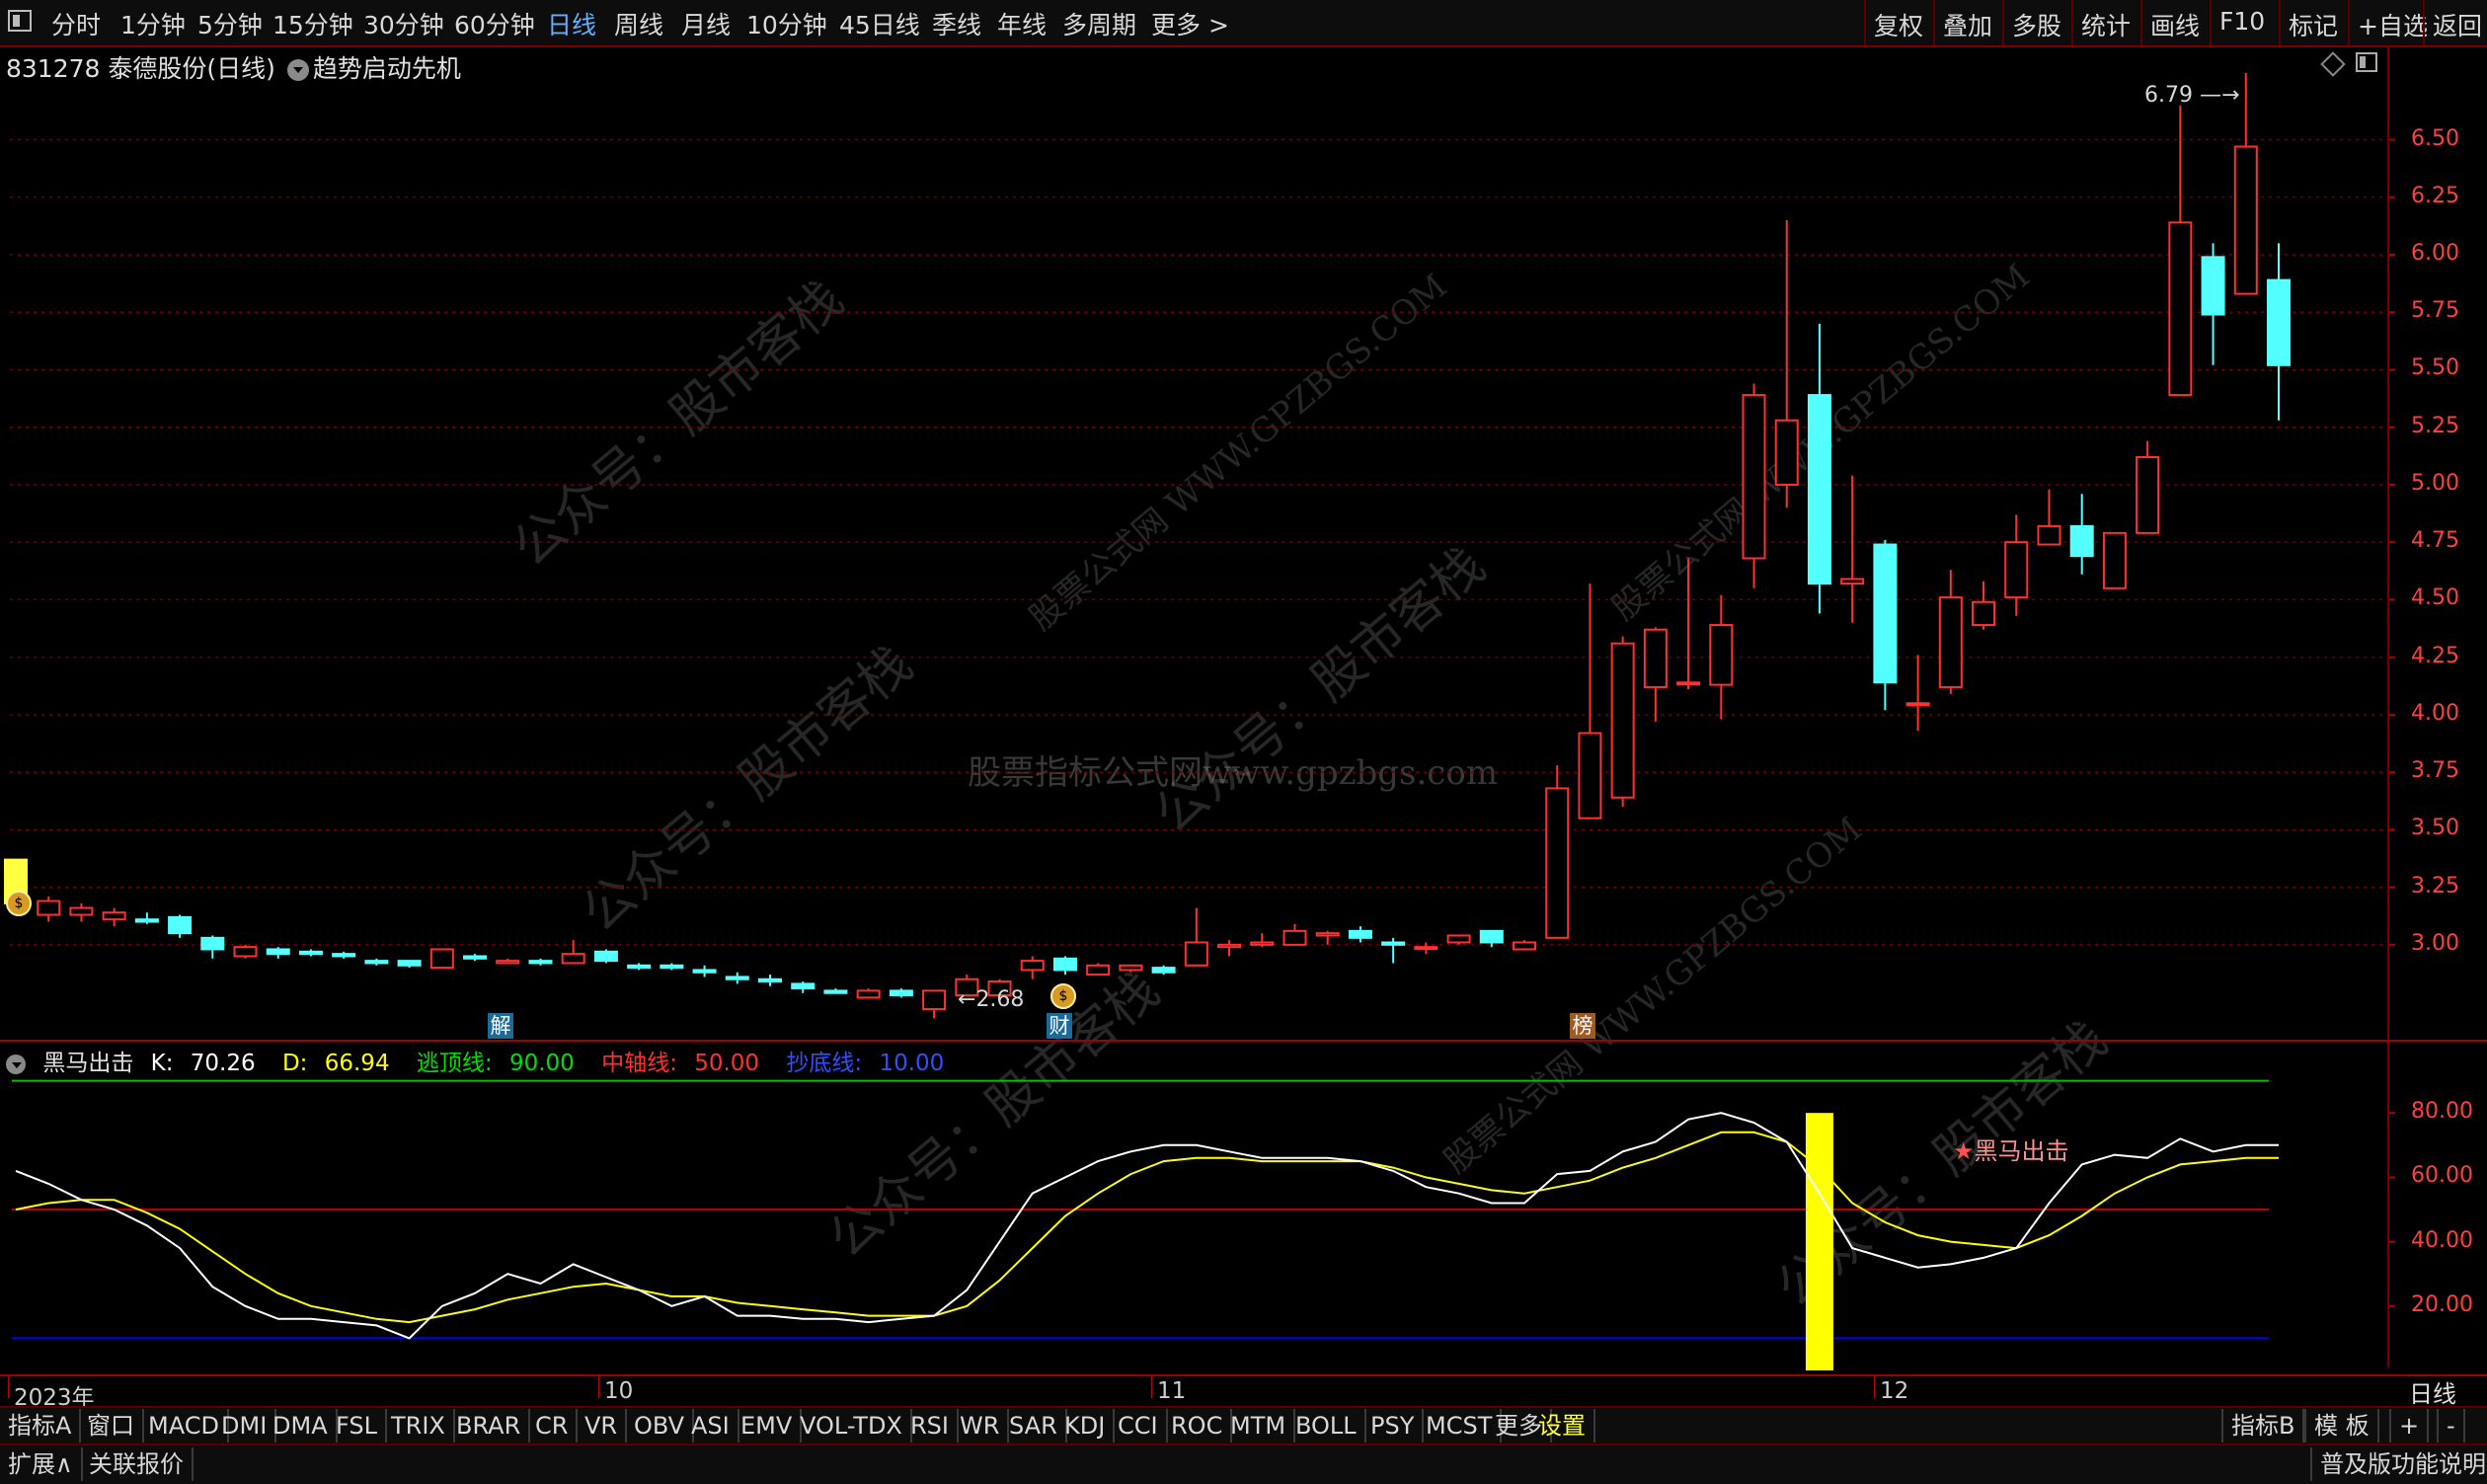 The height and width of the screenshot is (1484, 2487). Describe the element at coordinates (301, 1426) in the screenshot. I see `indicator-tab-4: DMA` at that location.